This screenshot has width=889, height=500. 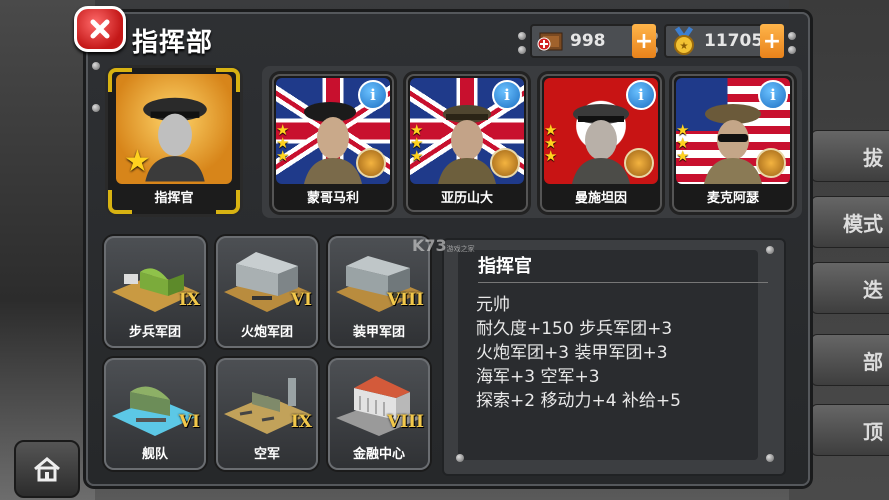 I want to click on building-name: 装甲军团, so click(x=378, y=332).